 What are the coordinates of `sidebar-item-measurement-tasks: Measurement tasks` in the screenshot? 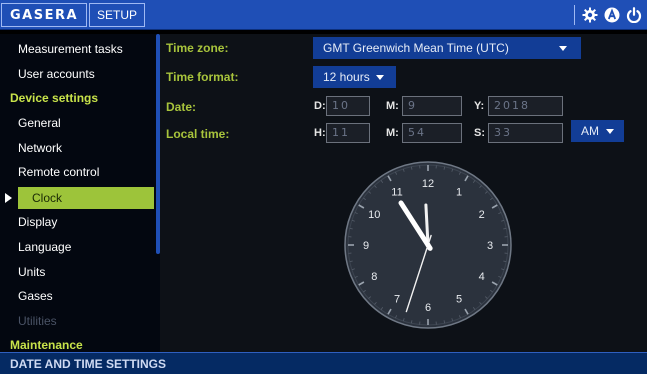 It's located at (77, 49).